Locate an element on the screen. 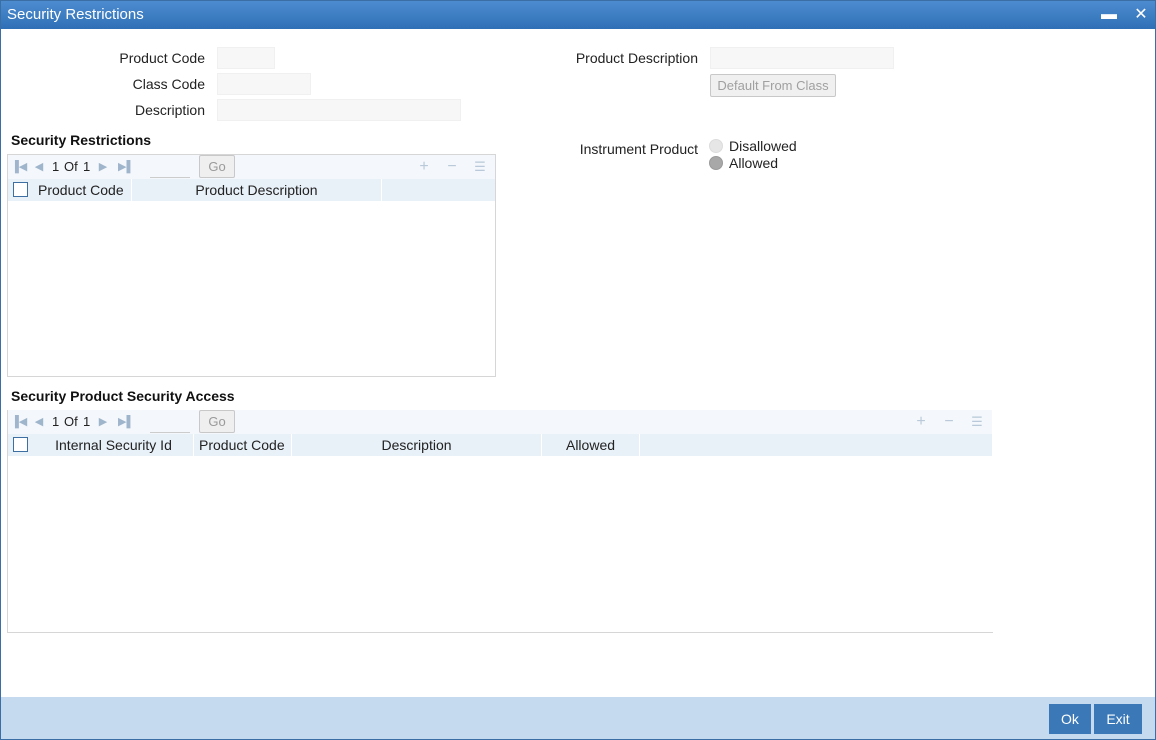 This screenshot has width=1156, height=740. column-header-product-description: Product Description is located at coordinates (257, 190).